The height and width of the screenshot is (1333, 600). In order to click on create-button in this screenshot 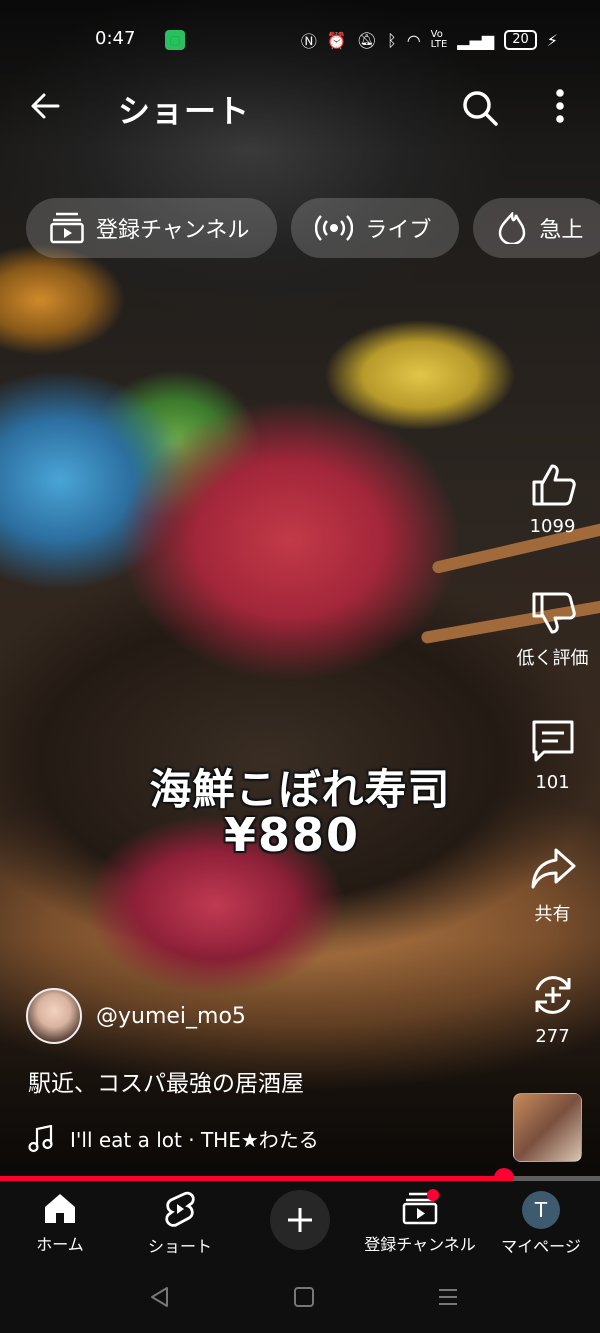, I will do `click(300, 1220)`.